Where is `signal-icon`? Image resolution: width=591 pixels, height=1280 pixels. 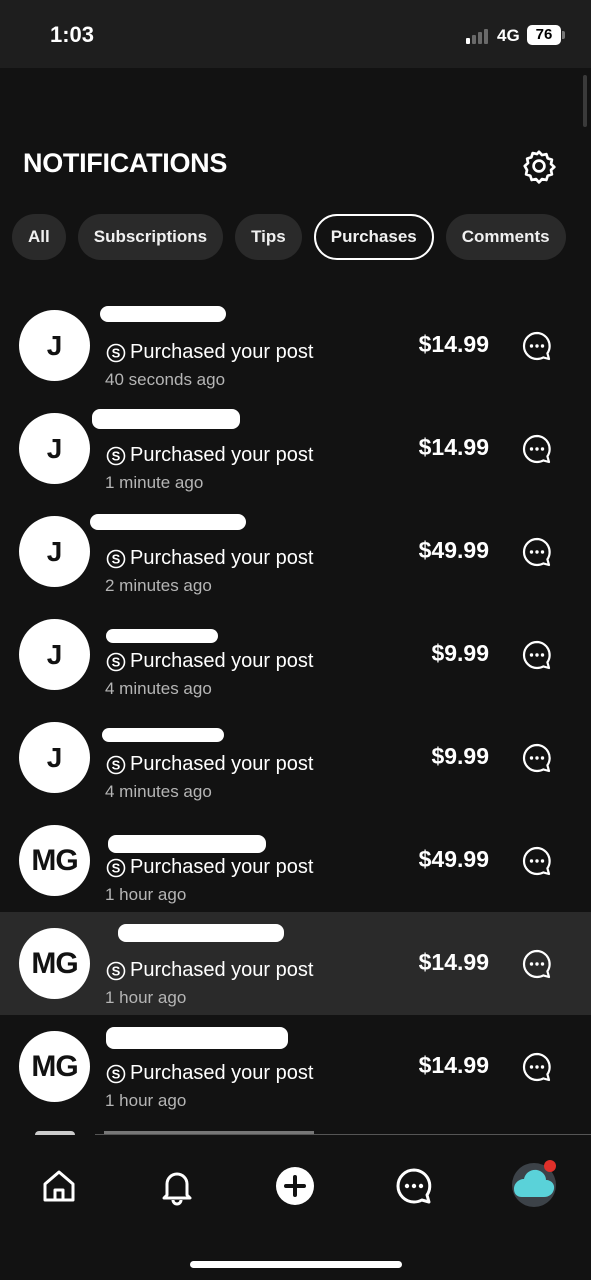 signal-icon is located at coordinates (477, 36).